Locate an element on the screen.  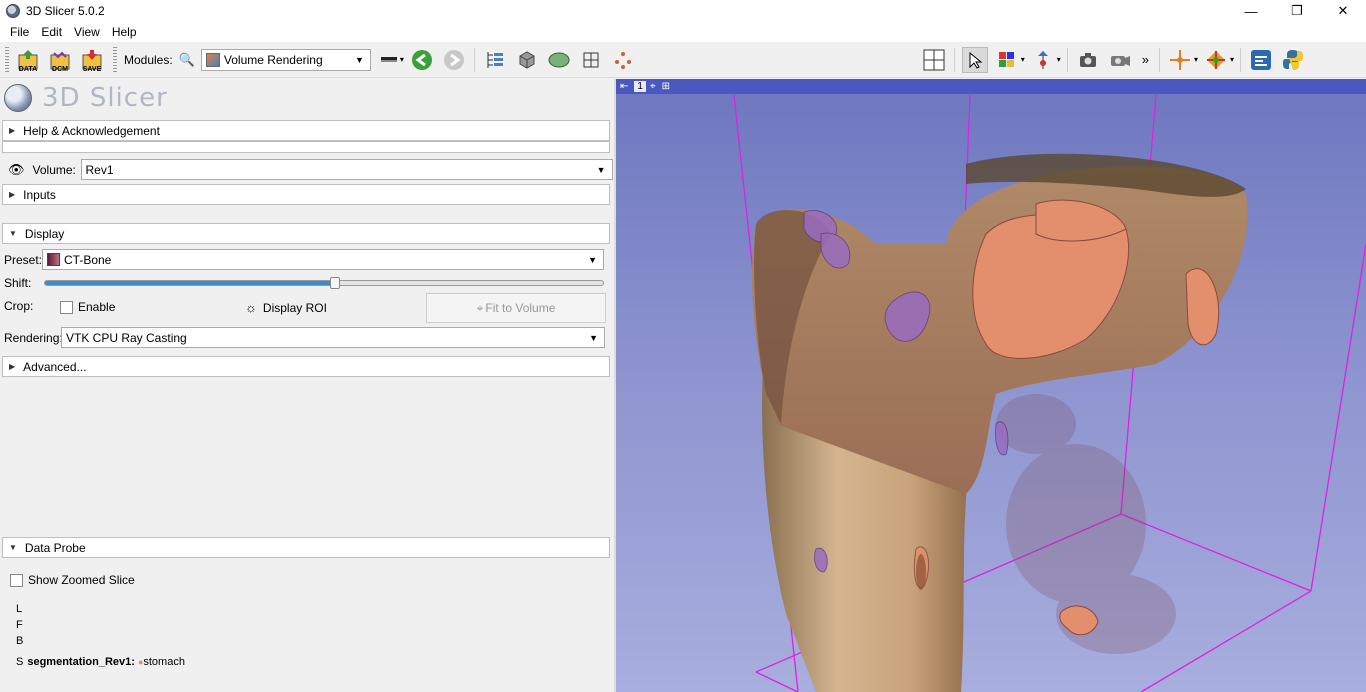
help-section-label: Help & Acknowledgement is located at coordinates (91, 130).